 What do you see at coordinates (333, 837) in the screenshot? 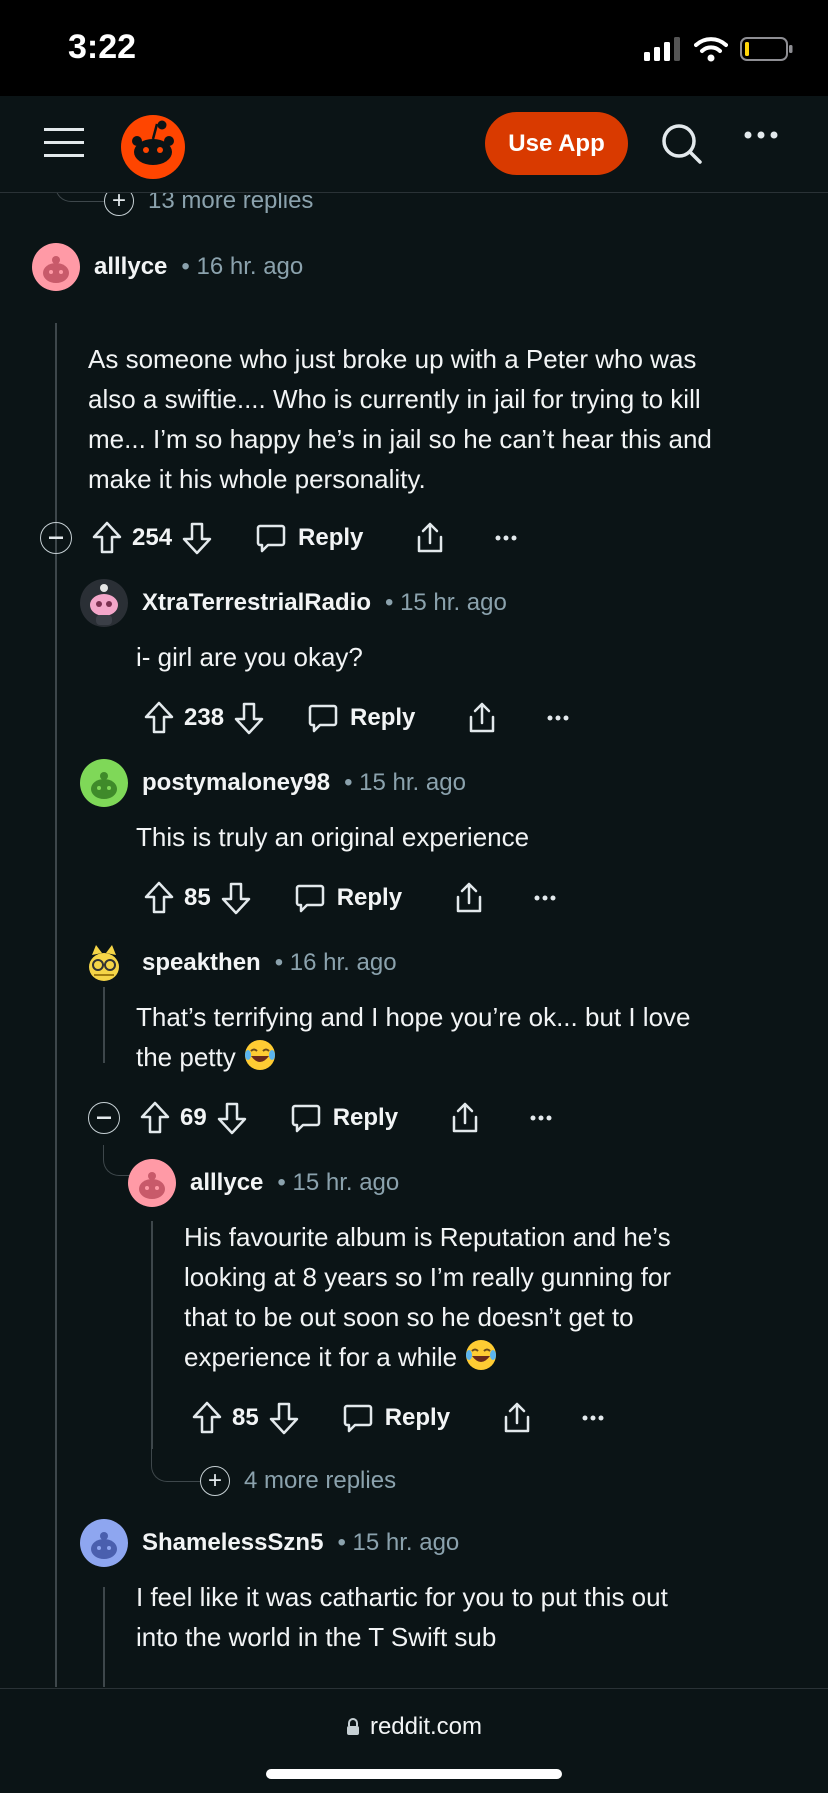
I see `comment-line: This is truly an original experience` at bounding box center [333, 837].